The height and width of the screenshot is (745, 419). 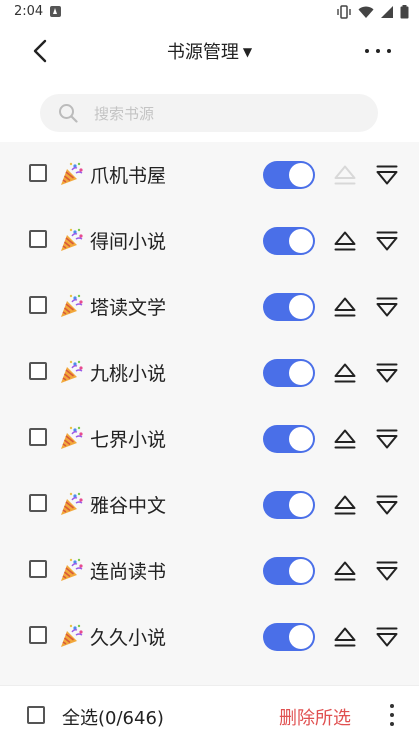 What do you see at coordinates (113, 717) in the screenshot?
I see `select-all-label: 全选(0/646)` at bounding box center [113, 717].